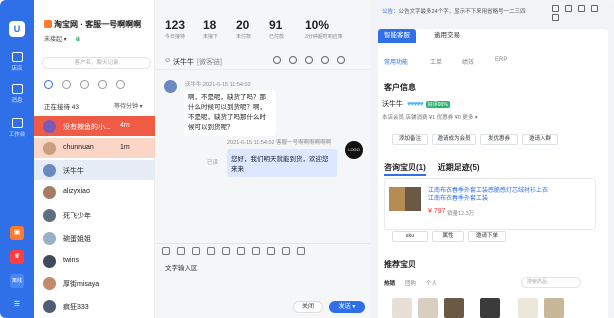 The width and height of the screenshot is (614, 318). What do you see at coordinates (447, 36) in the screenshot?
I see `tab-trade: 逾用交易` at bounding box center [447, 36].